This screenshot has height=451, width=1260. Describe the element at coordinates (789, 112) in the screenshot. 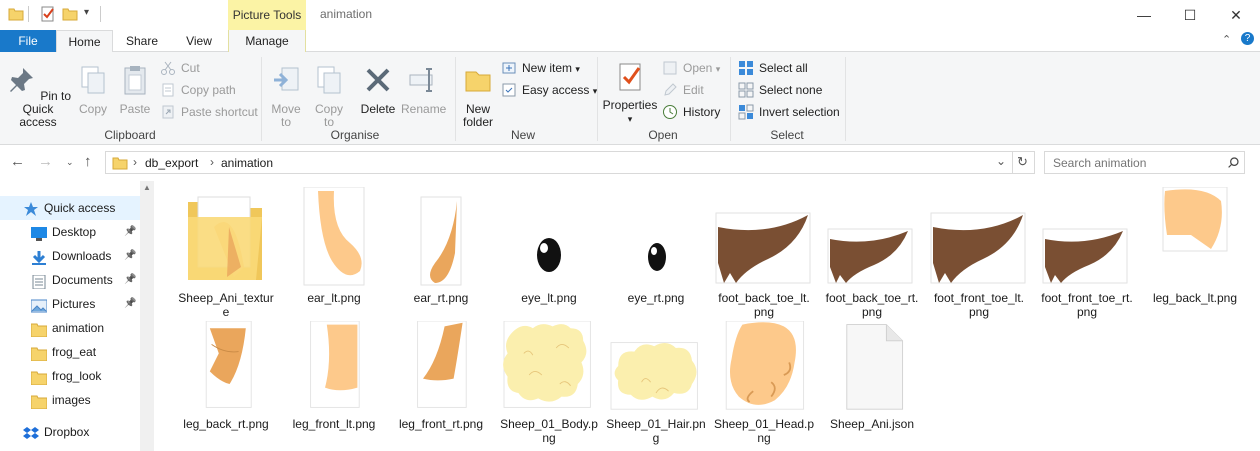

I see `invert-selection-button: Invert selection` at that location.